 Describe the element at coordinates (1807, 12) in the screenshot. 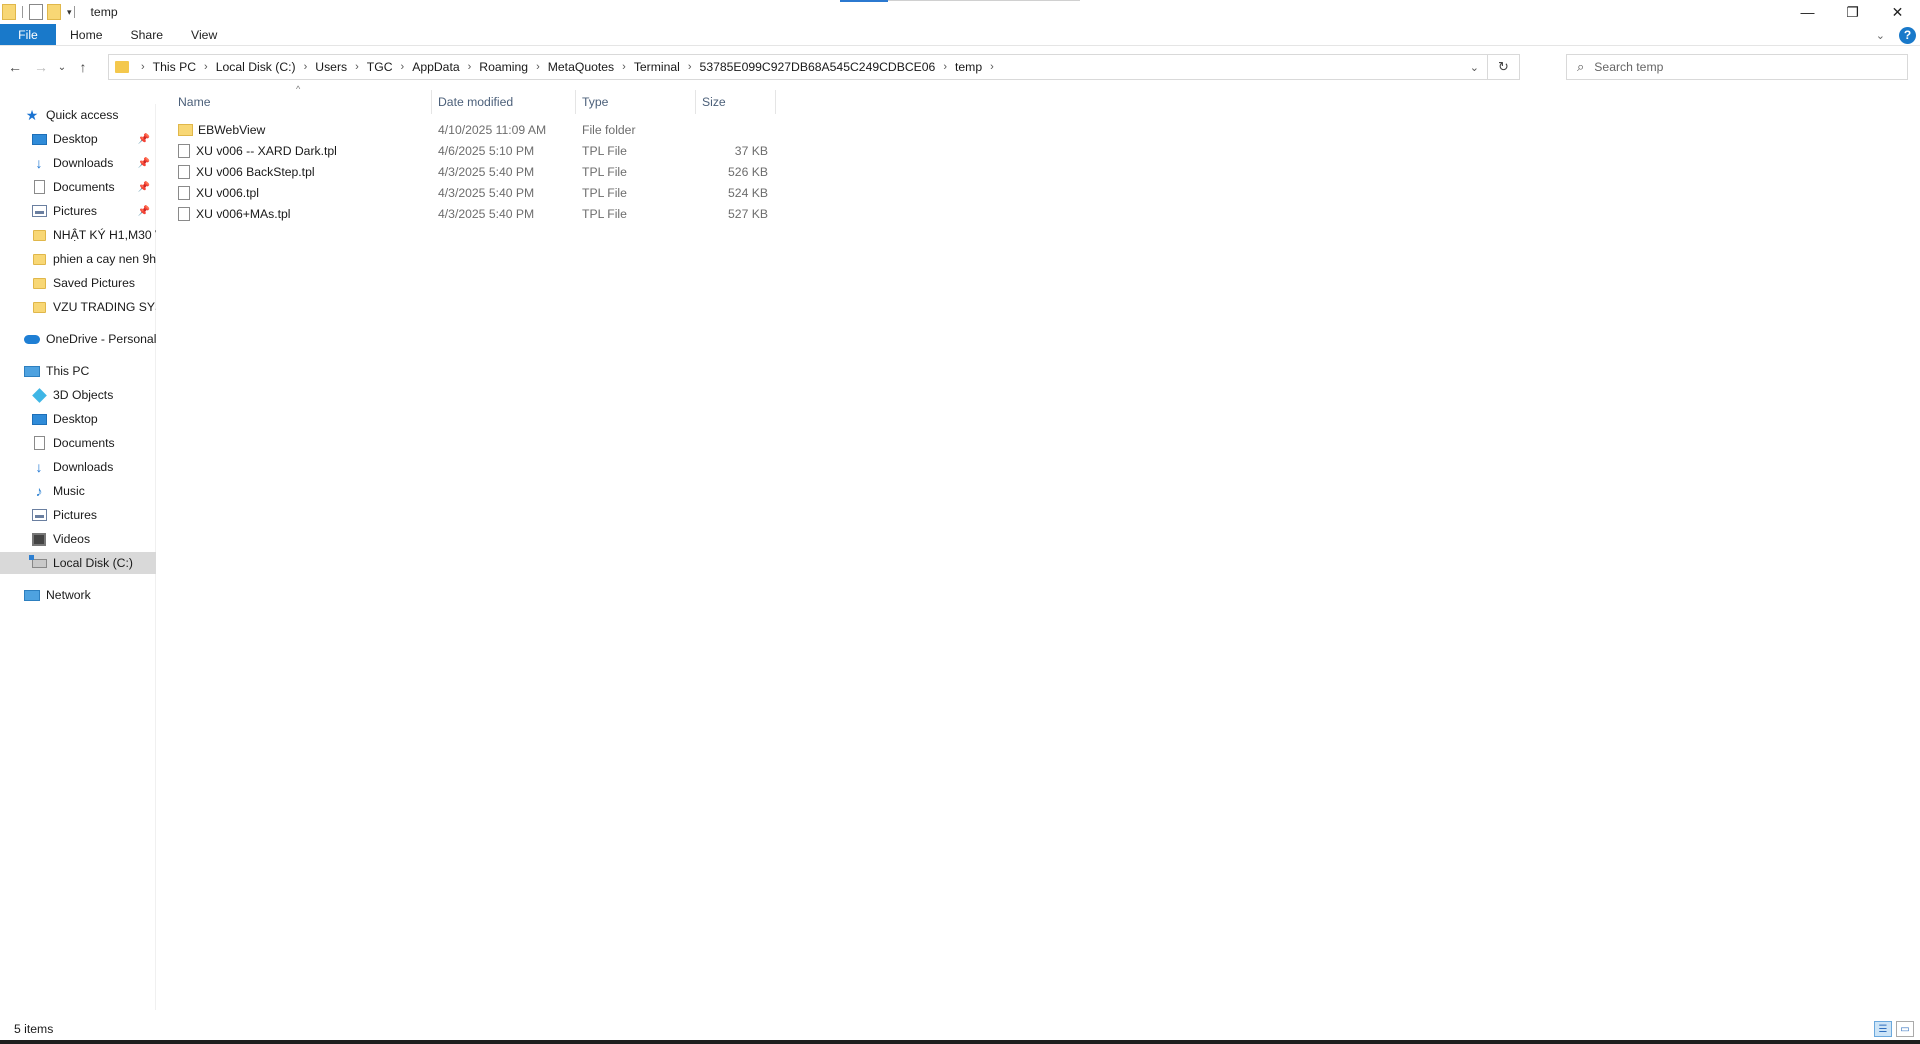

I see `minimize-button: —` at that location.